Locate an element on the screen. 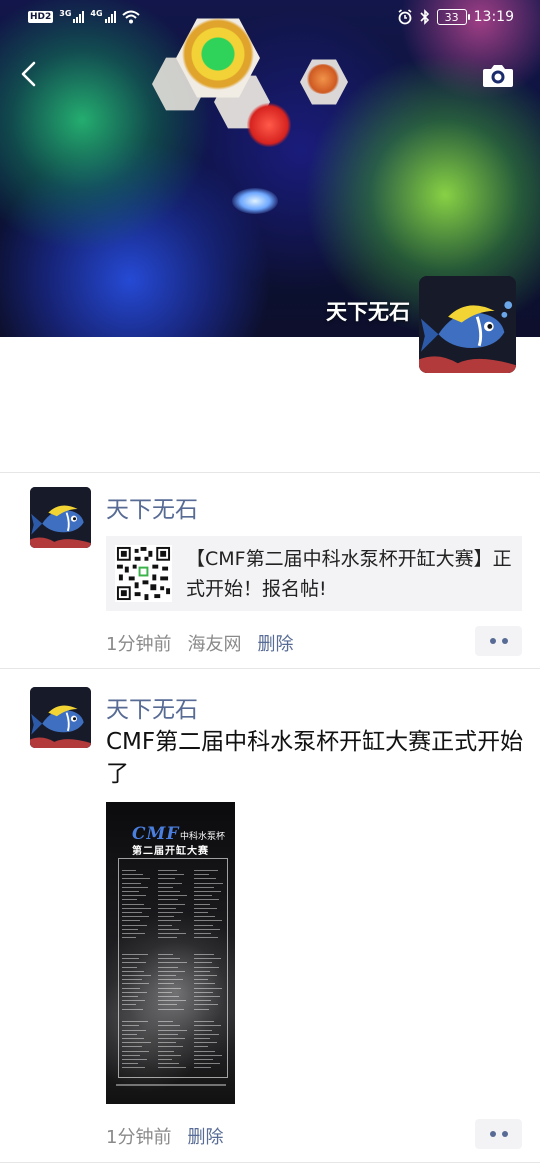 The image size is (540, 1170). hd-badge: HD2 is located at coordinates (41, 17).